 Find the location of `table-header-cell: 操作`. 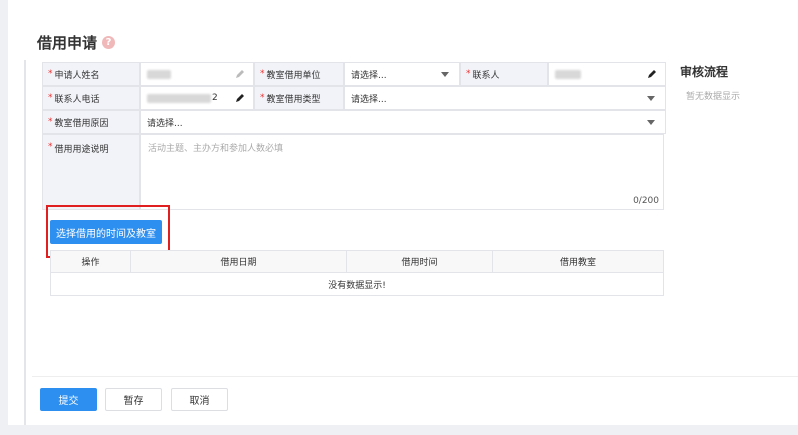

table-header-cell: 操作 is located at coordinates (91, 261).